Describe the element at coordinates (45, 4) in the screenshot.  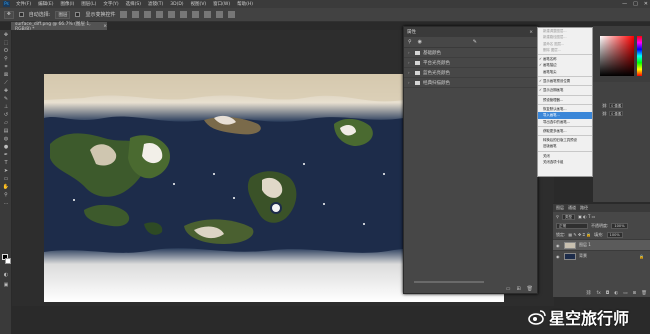
I see `menu-item-edit: 编辑(E)` at that location.